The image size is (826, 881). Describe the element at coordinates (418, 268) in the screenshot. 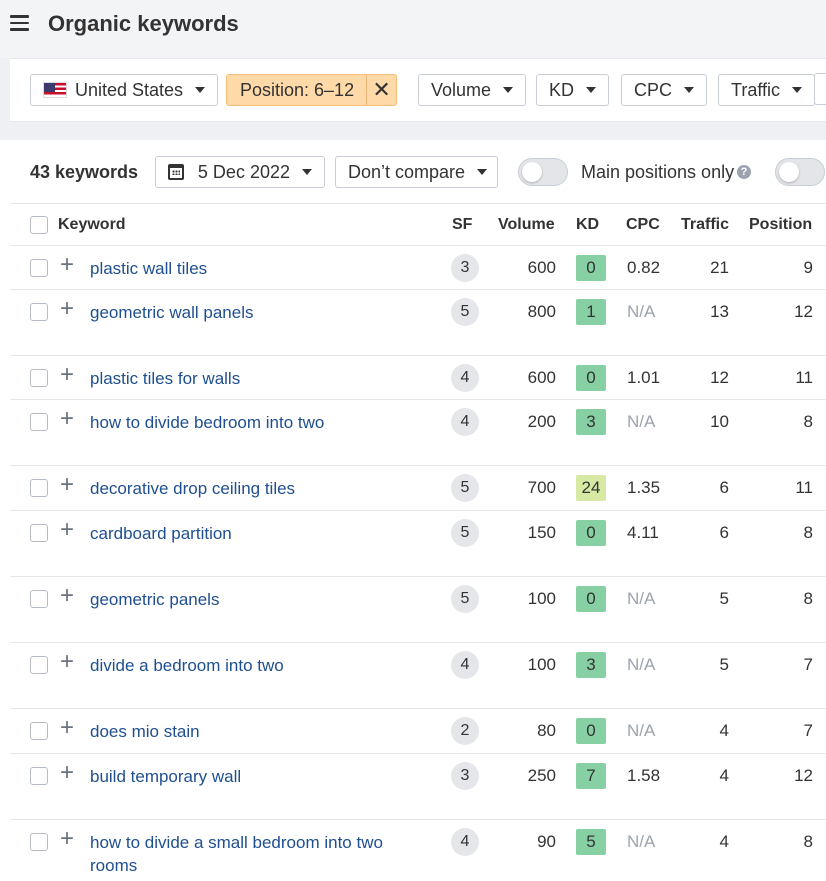

I see `table-row: + plastic wall tiles 3 600 0 0.82 21 9` at that location.